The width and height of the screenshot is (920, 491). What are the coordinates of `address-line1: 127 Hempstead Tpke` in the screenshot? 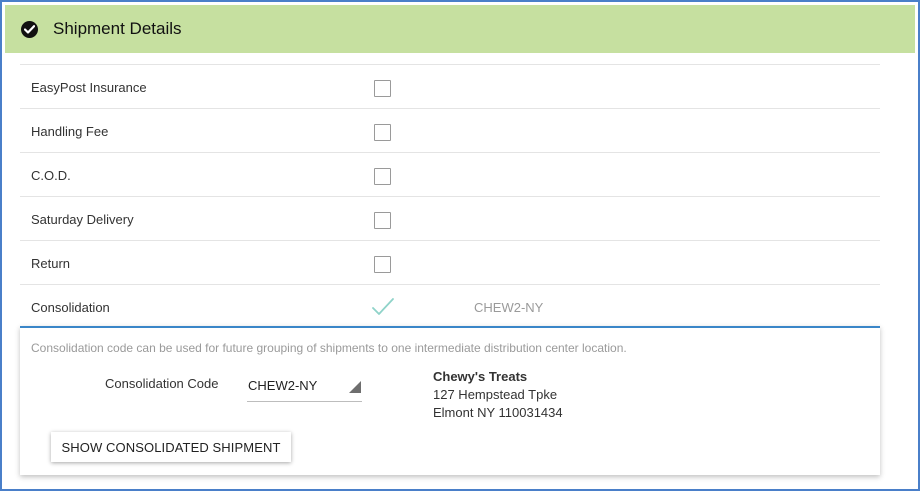 It's located at (495, 394).